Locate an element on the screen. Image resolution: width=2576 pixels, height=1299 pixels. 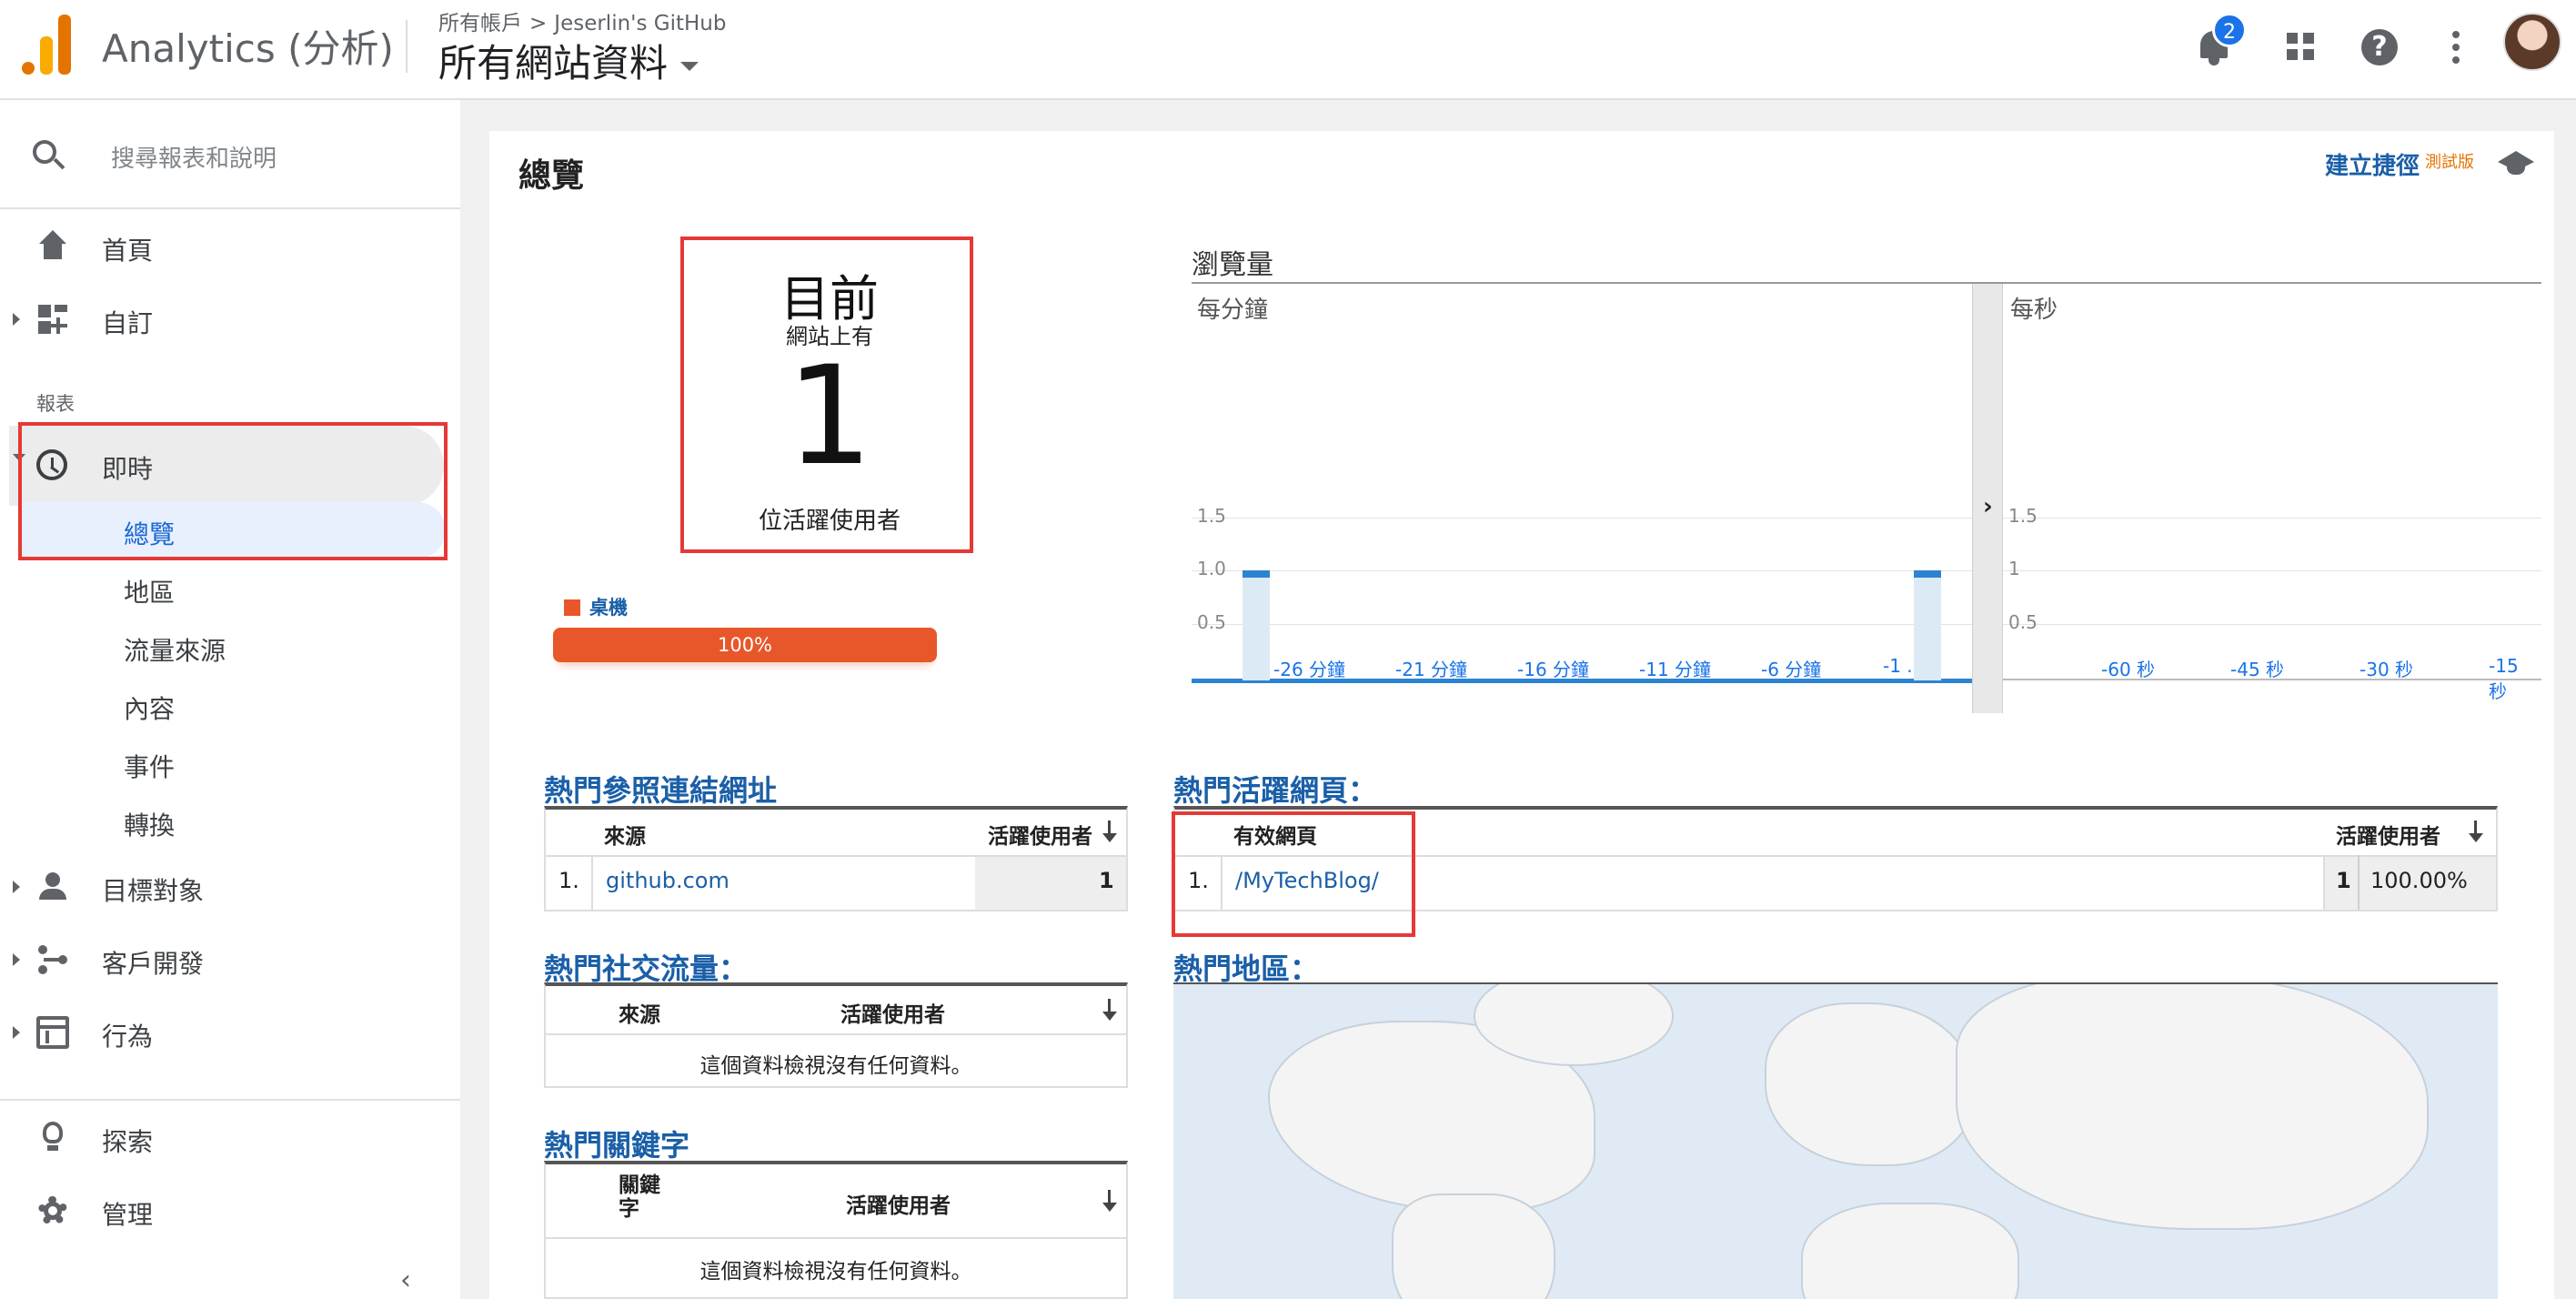
sidebar-subitem-conversions: 轉換 is located at coordinates (223, 821).